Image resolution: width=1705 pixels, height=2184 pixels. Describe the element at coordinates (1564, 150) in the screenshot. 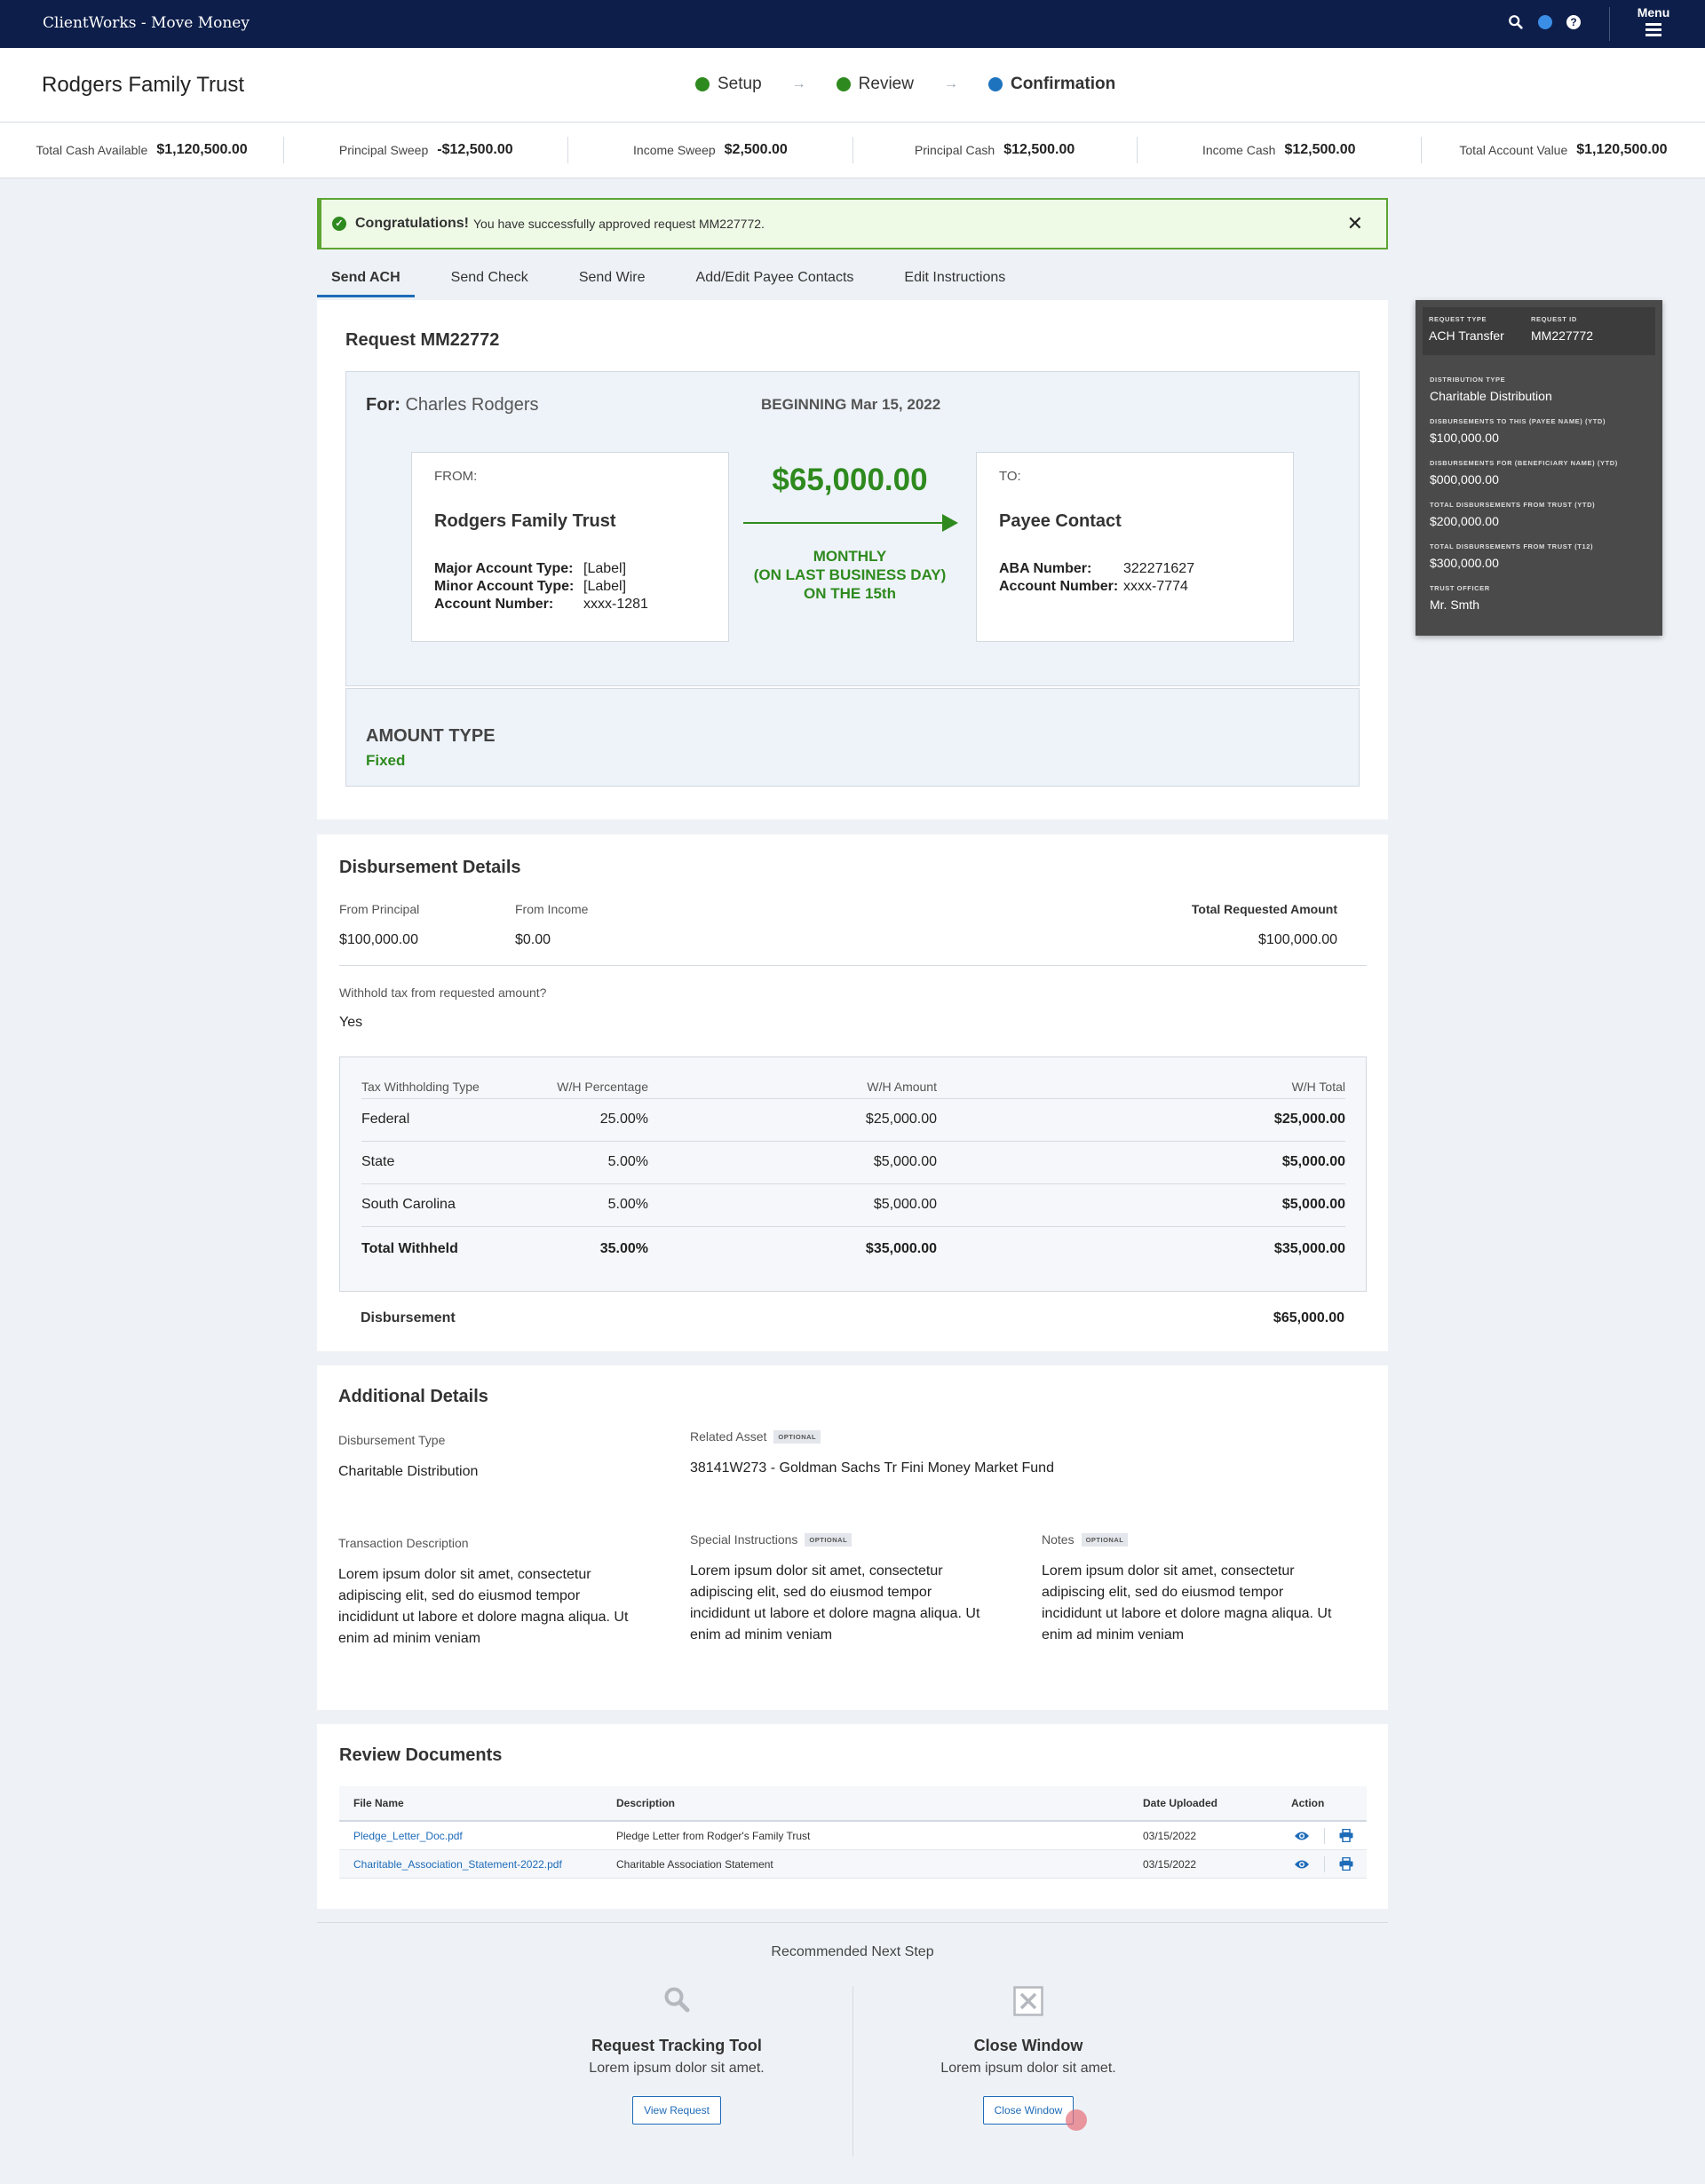

I see `summary-total-account-value: Total Account Value $1,120,500.00` at that location.